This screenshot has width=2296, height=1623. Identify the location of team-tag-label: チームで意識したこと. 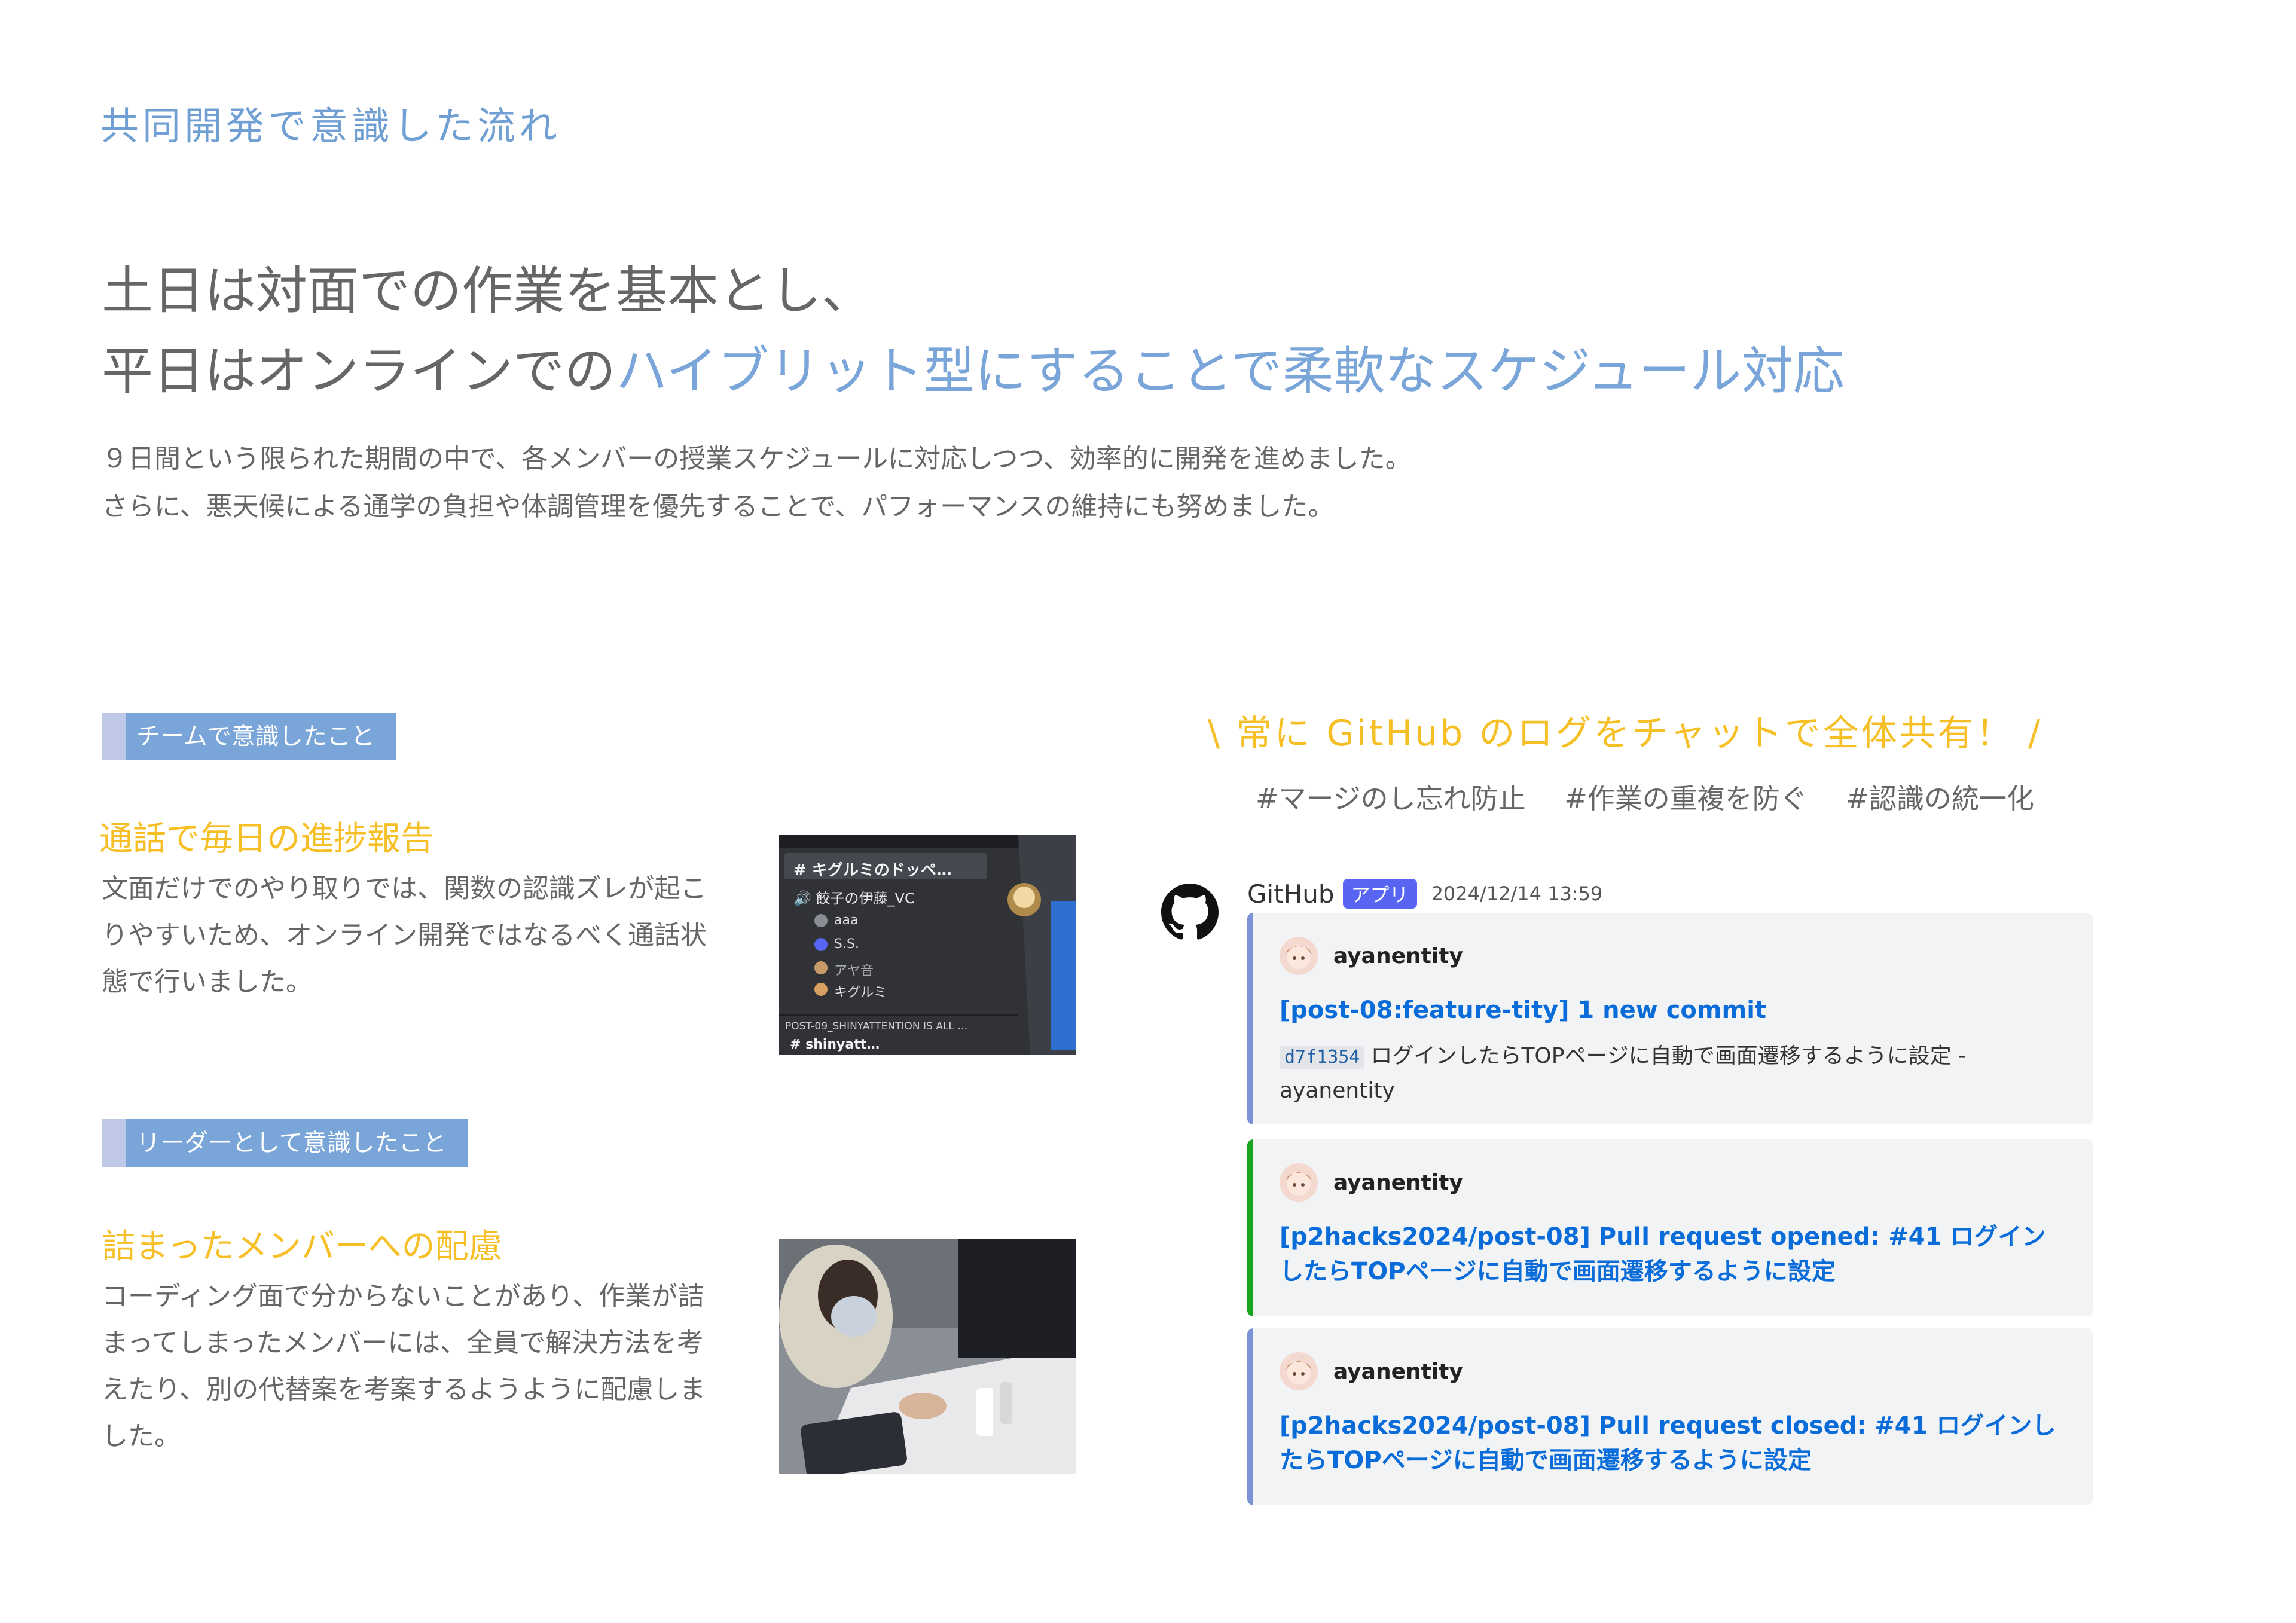
(261, 737).